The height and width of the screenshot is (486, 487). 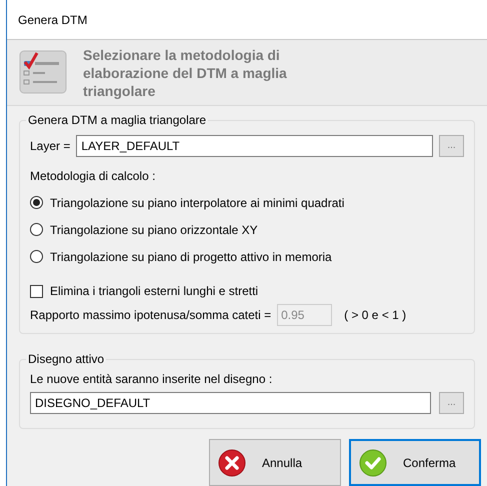 What do you see at coordinates (44, 72) in the screenshot?
I see `checklist-icon` at bounding box center [44, 72].